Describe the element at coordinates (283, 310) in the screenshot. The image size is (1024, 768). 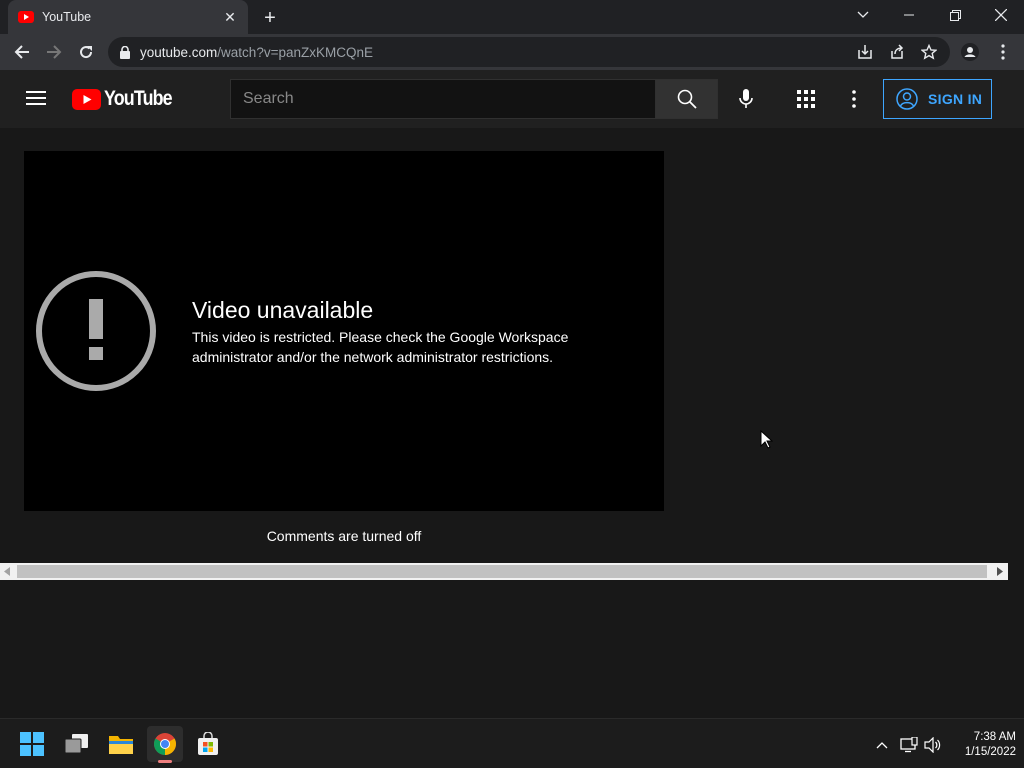
I see `error-title: Video unavailable` at that location.